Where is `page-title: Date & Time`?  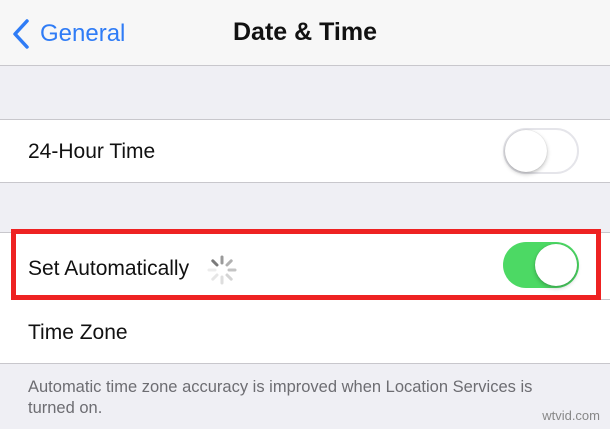 page-title: Date & Time is located at coordinates (305, 32).